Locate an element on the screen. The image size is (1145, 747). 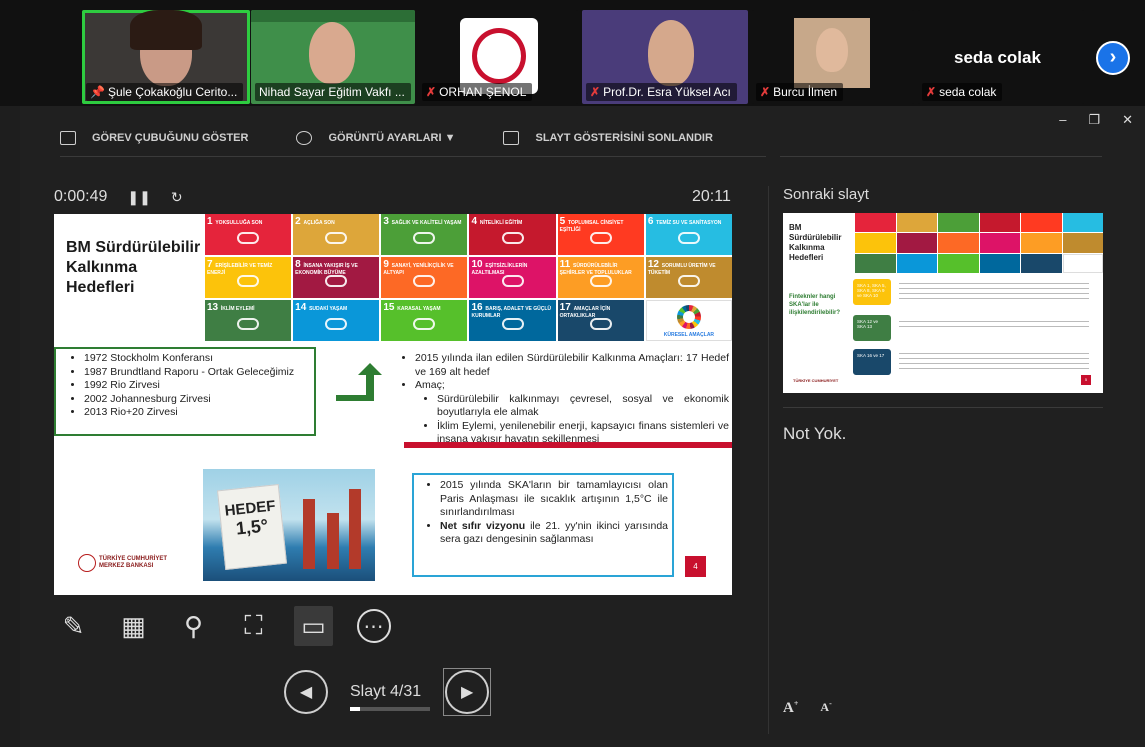
display-settings-label: GÖRÜNTÜ AYARLARI ▼ is located at coordinates (392, 138).